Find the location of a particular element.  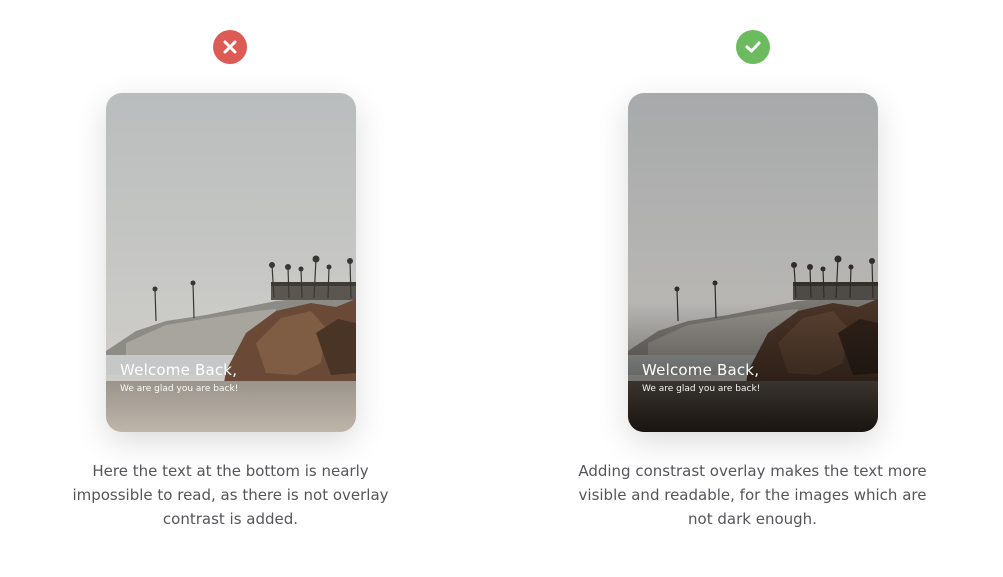

close-icon is located at coordinates (230, 47).